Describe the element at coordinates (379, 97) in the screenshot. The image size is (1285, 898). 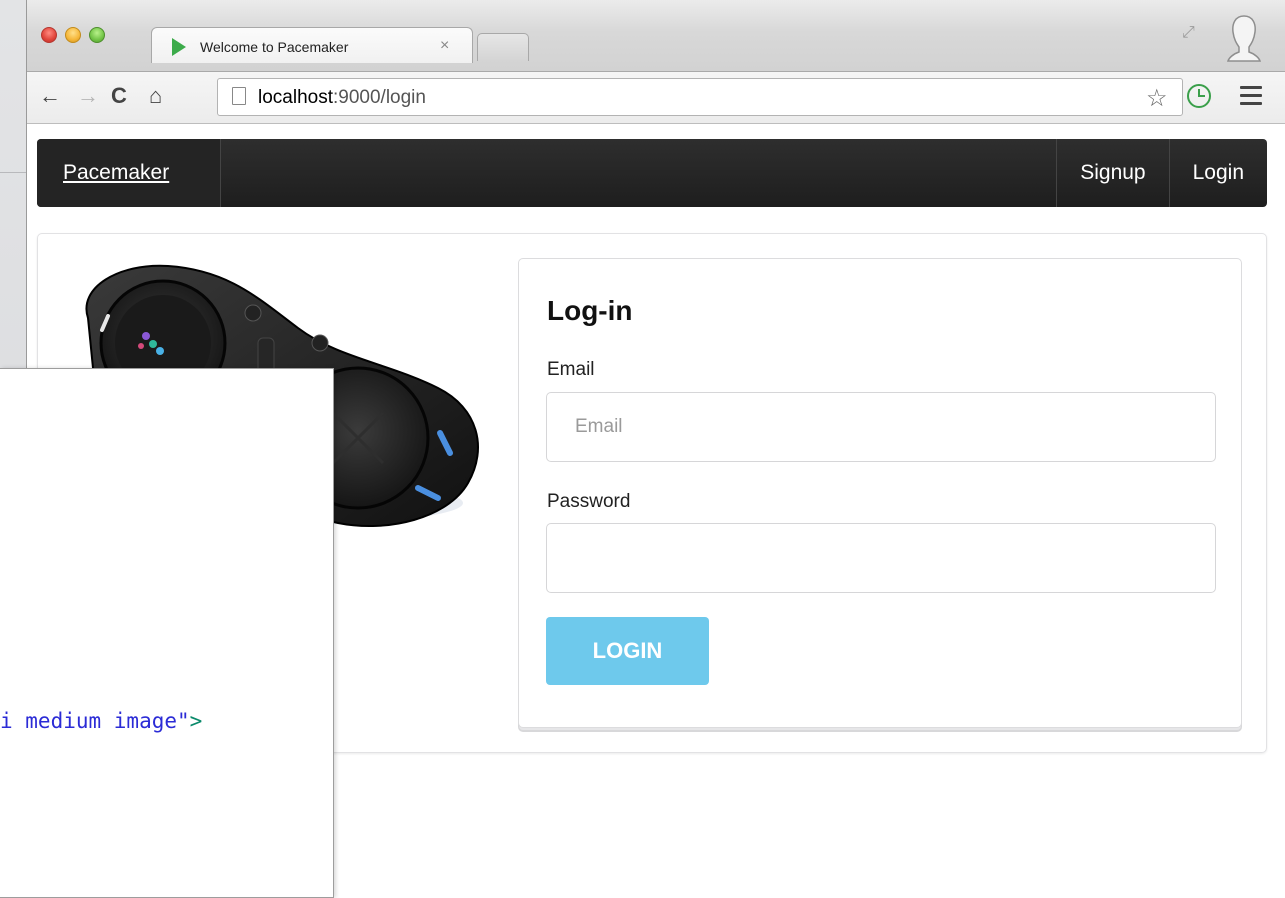
I see `url-path: :9000/login` at that location.